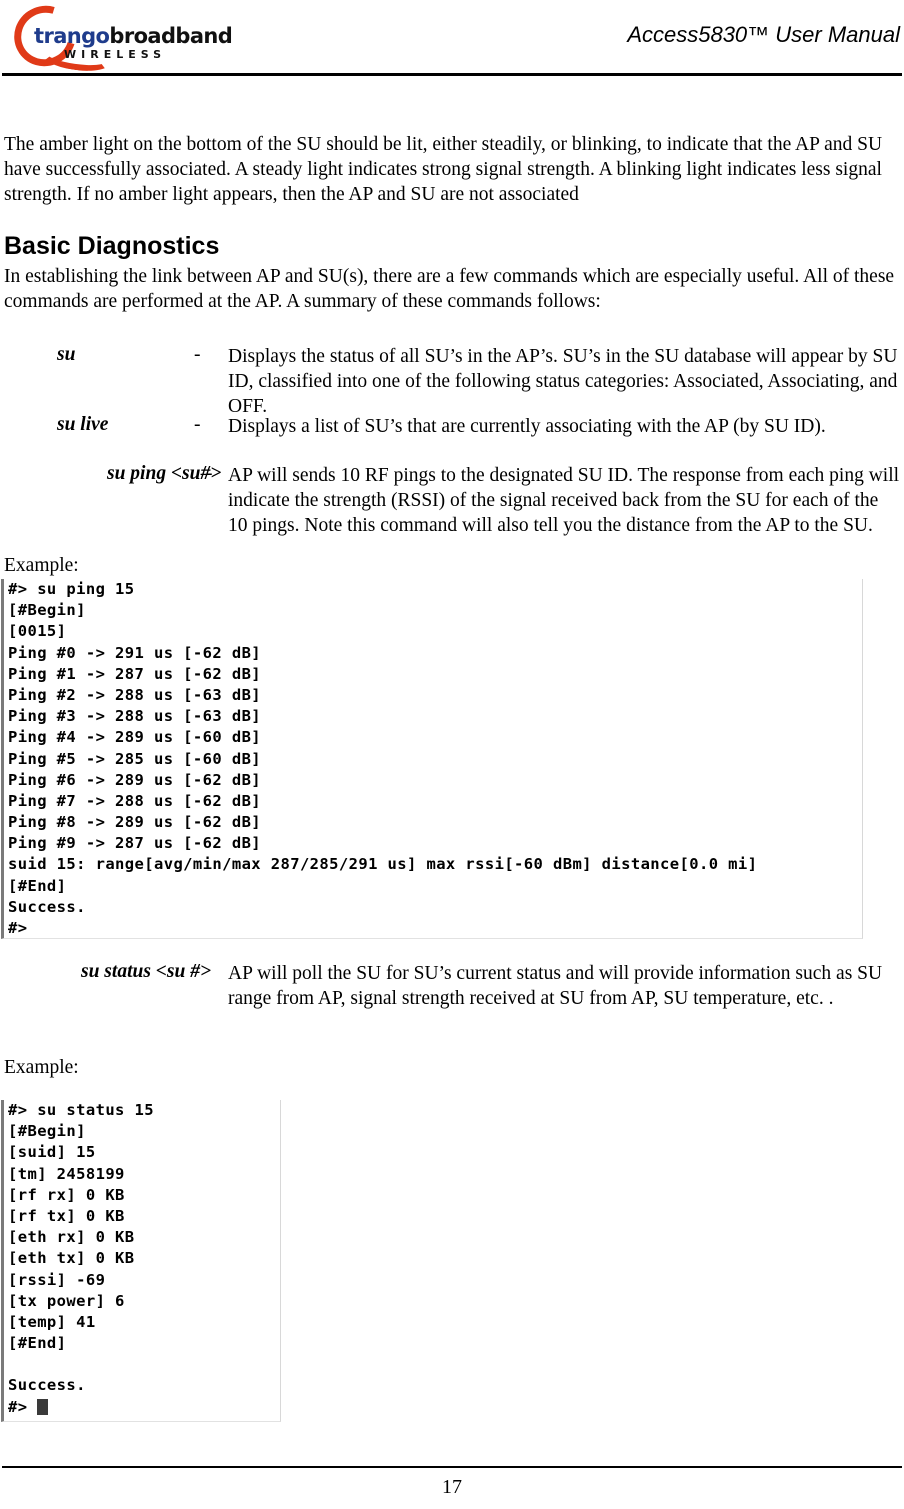  I want to click on terminal-line: Ping #9 -> 287 us [-62 dB], so click(135, 843).